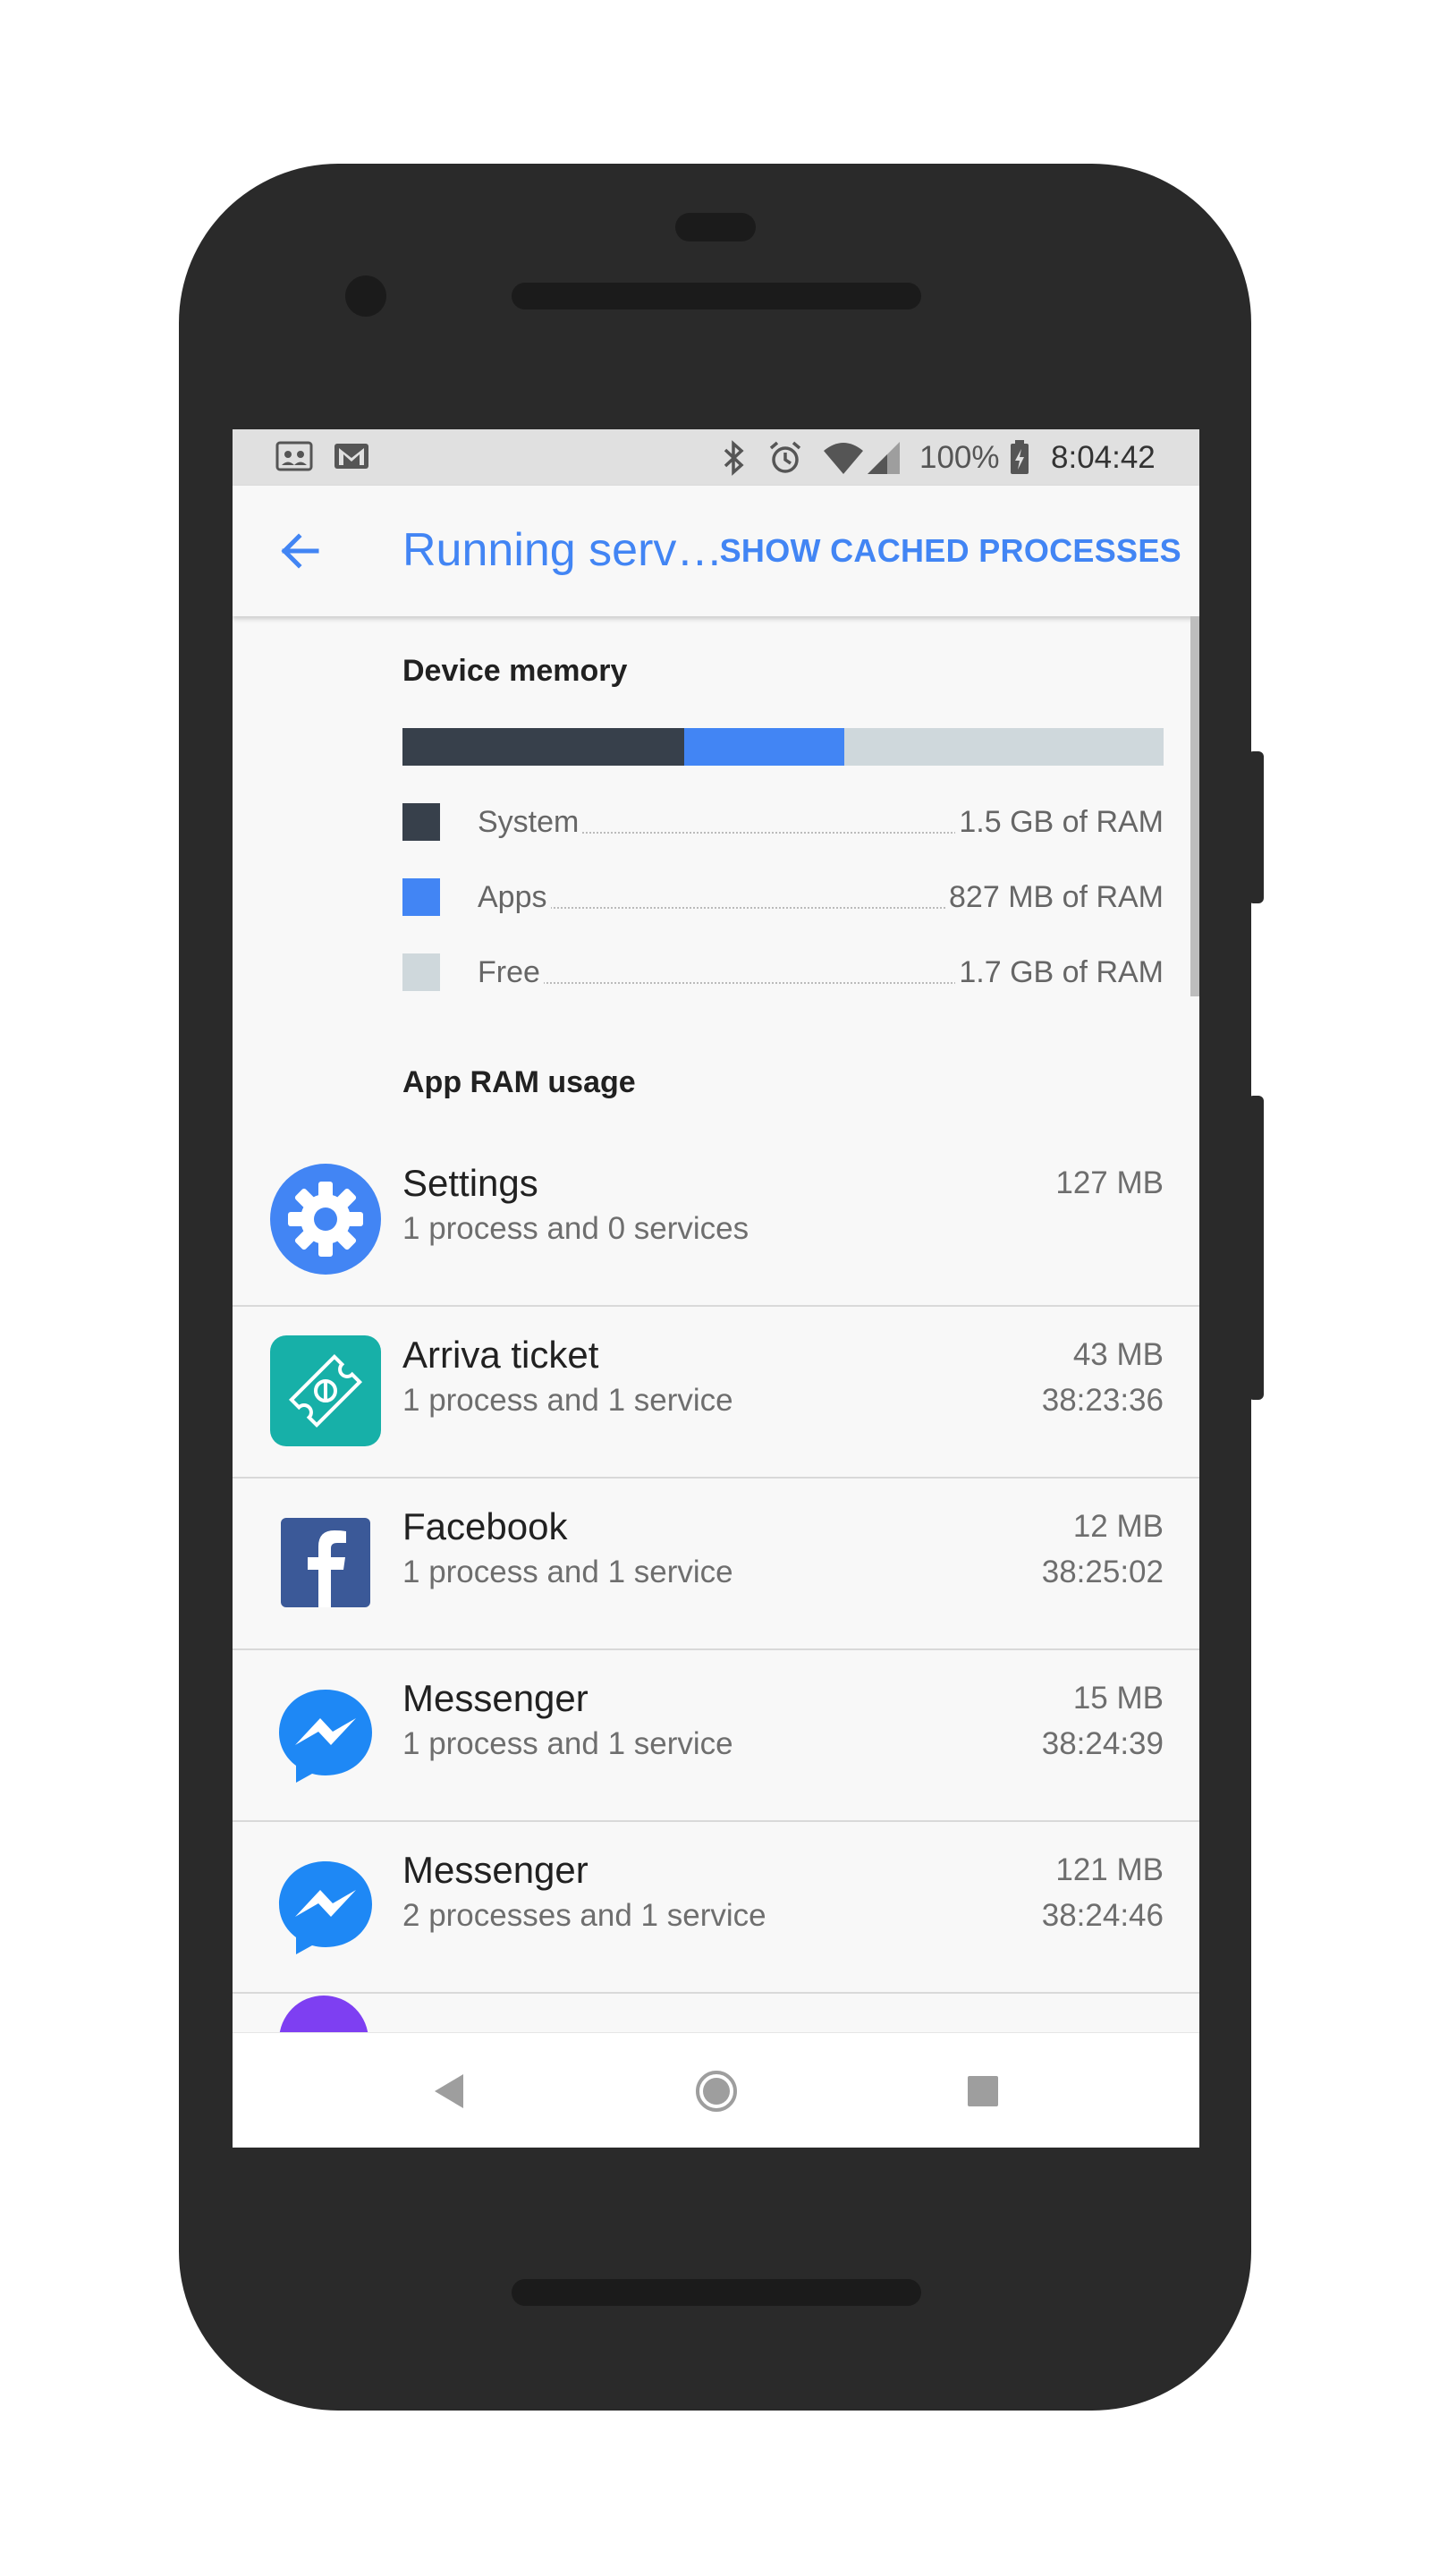 This screenshot has width=1431, height=2576. I want to click on alarm-icon, so click(785, 460).